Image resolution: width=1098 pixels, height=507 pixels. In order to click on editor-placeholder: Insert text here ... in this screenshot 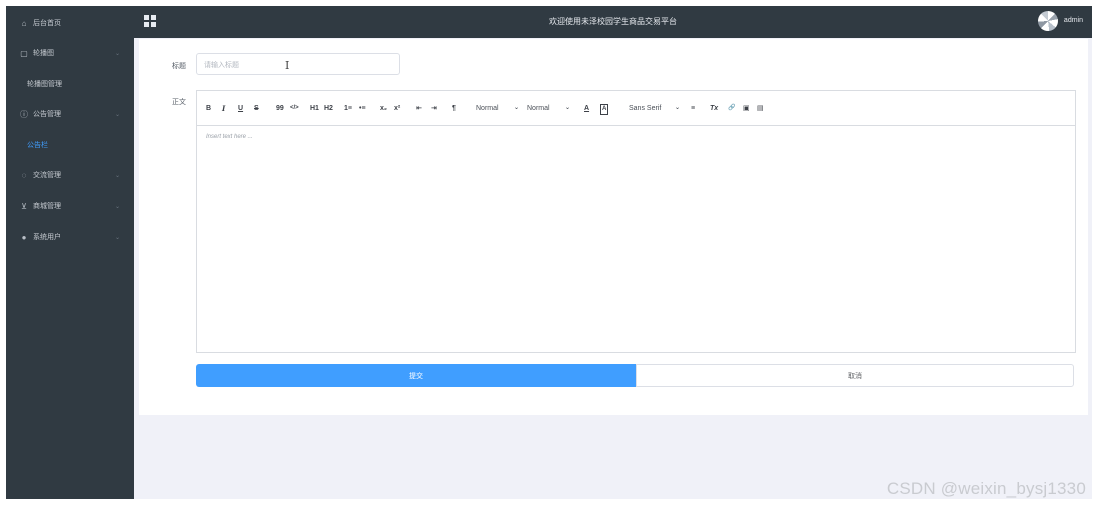, I will do `click(229, 137)`.